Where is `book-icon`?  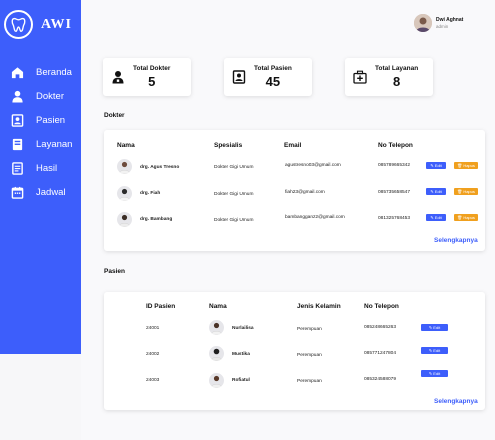
book-icon is located at coordinates (17, 144).